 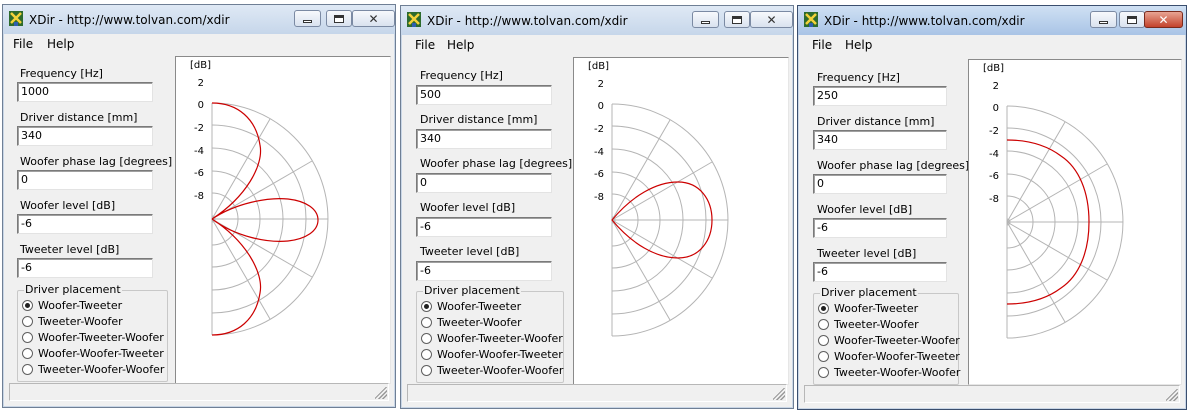 What do you see at coordinates (414, 19) in the screenshot?
I see `xdir-app-icon` at bounding box center [414, 19].